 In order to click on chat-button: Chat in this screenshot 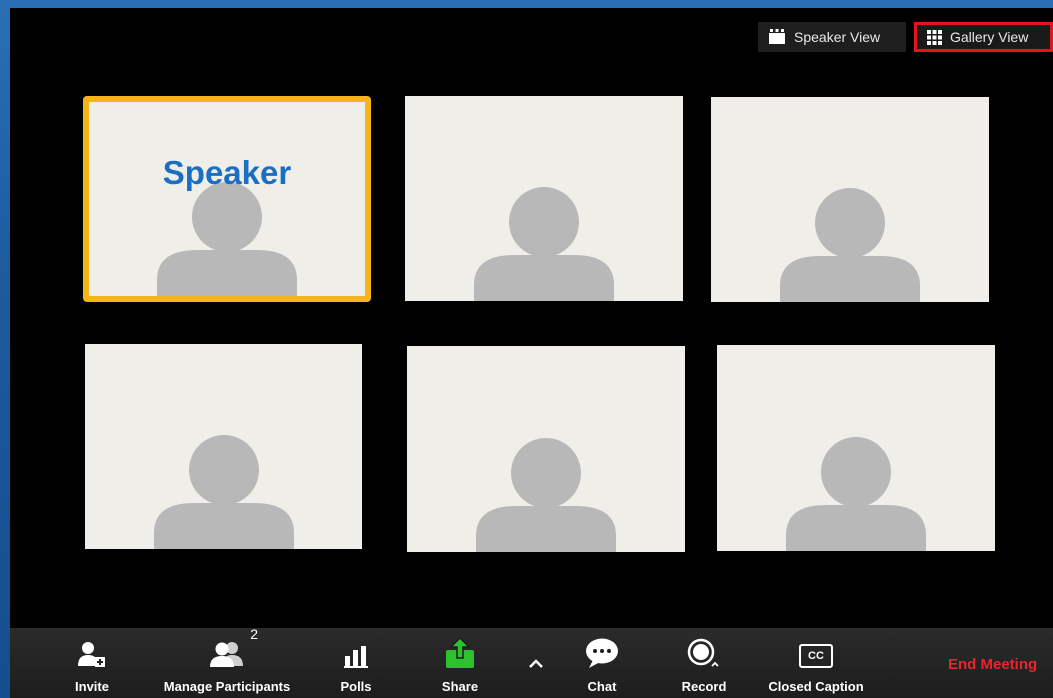, I will do `click(602, 663)`.